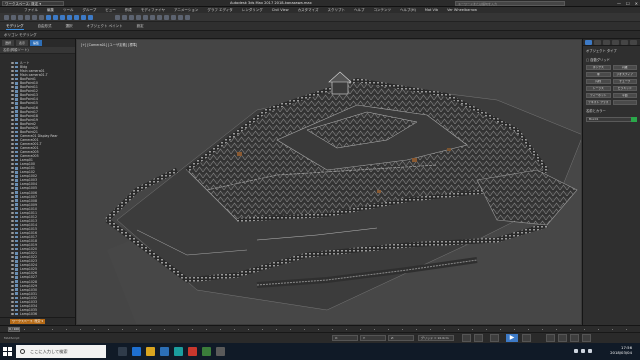  I want to click on primitive-button: テキスト プラス, so click(598, 102).